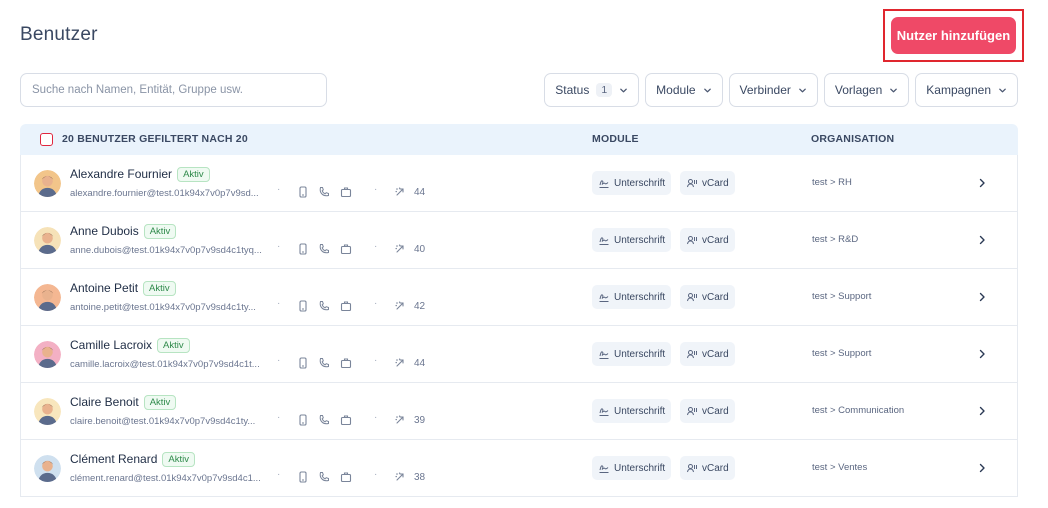 The height and width of the screenshot is (508, 1048). I want to click on module-filter-label: Module, so click(676, 90).